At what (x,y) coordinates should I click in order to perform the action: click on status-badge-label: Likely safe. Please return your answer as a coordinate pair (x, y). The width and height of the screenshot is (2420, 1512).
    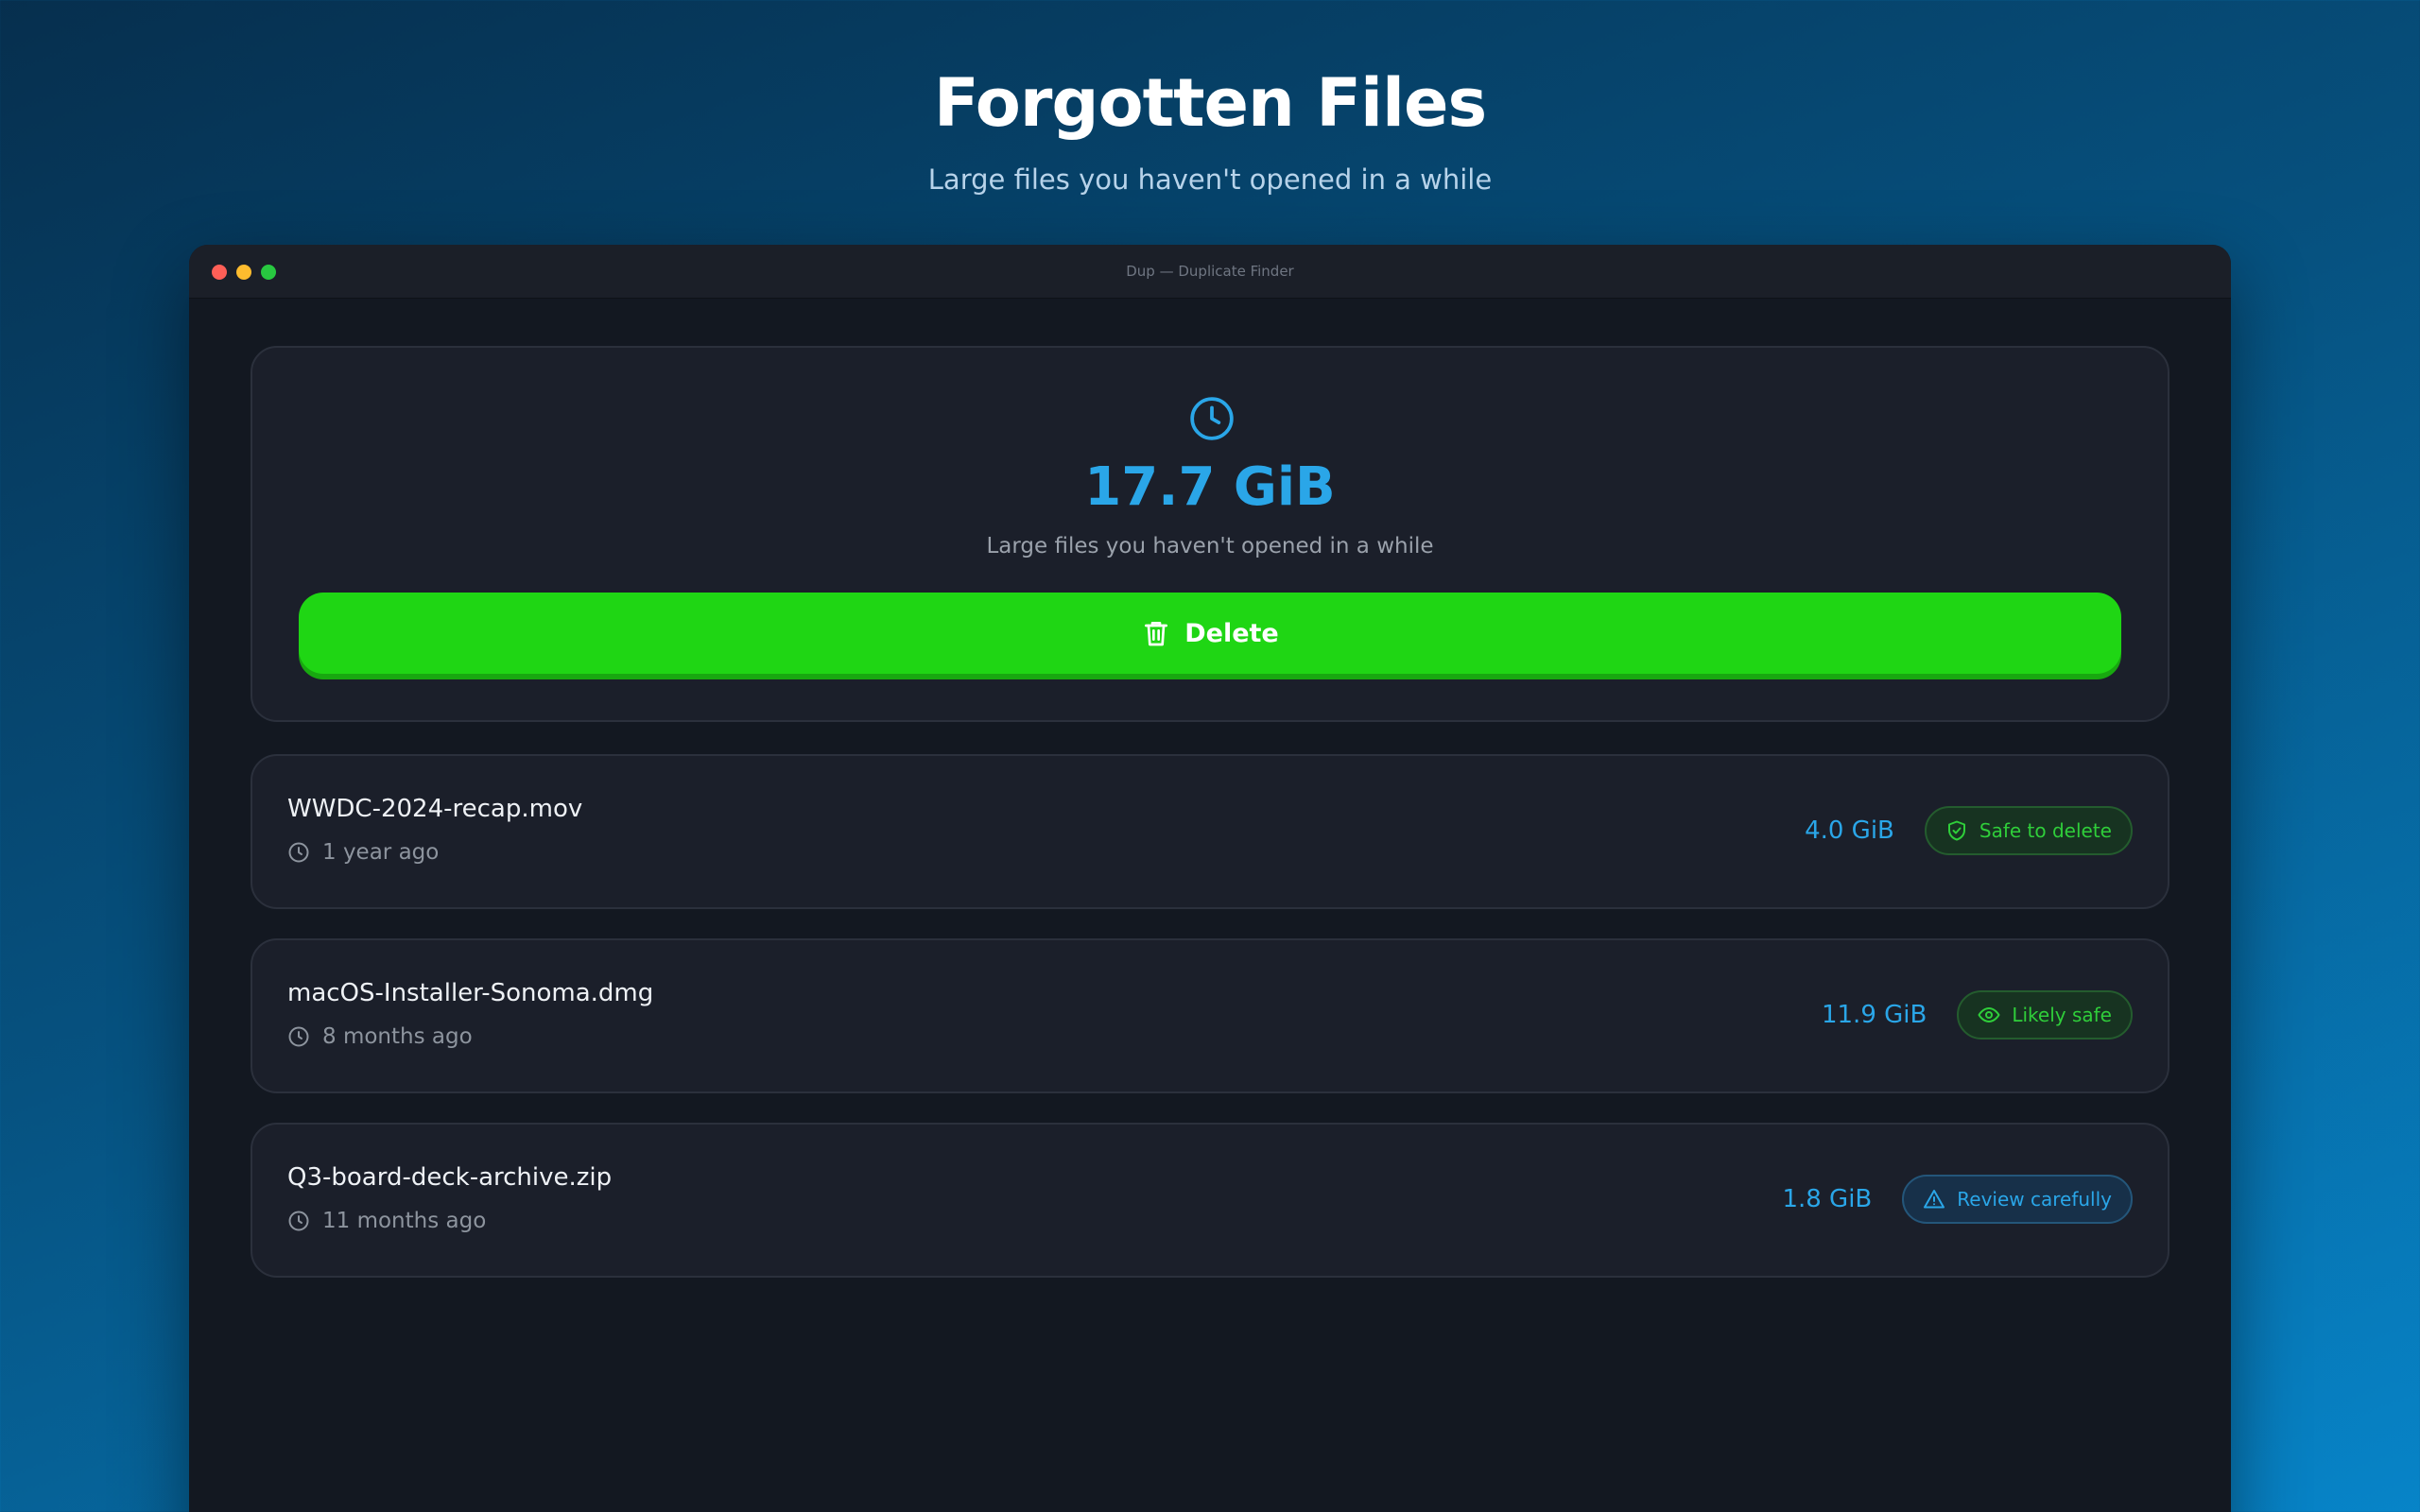
    Looking at the image, I should click on (2062, 1015).